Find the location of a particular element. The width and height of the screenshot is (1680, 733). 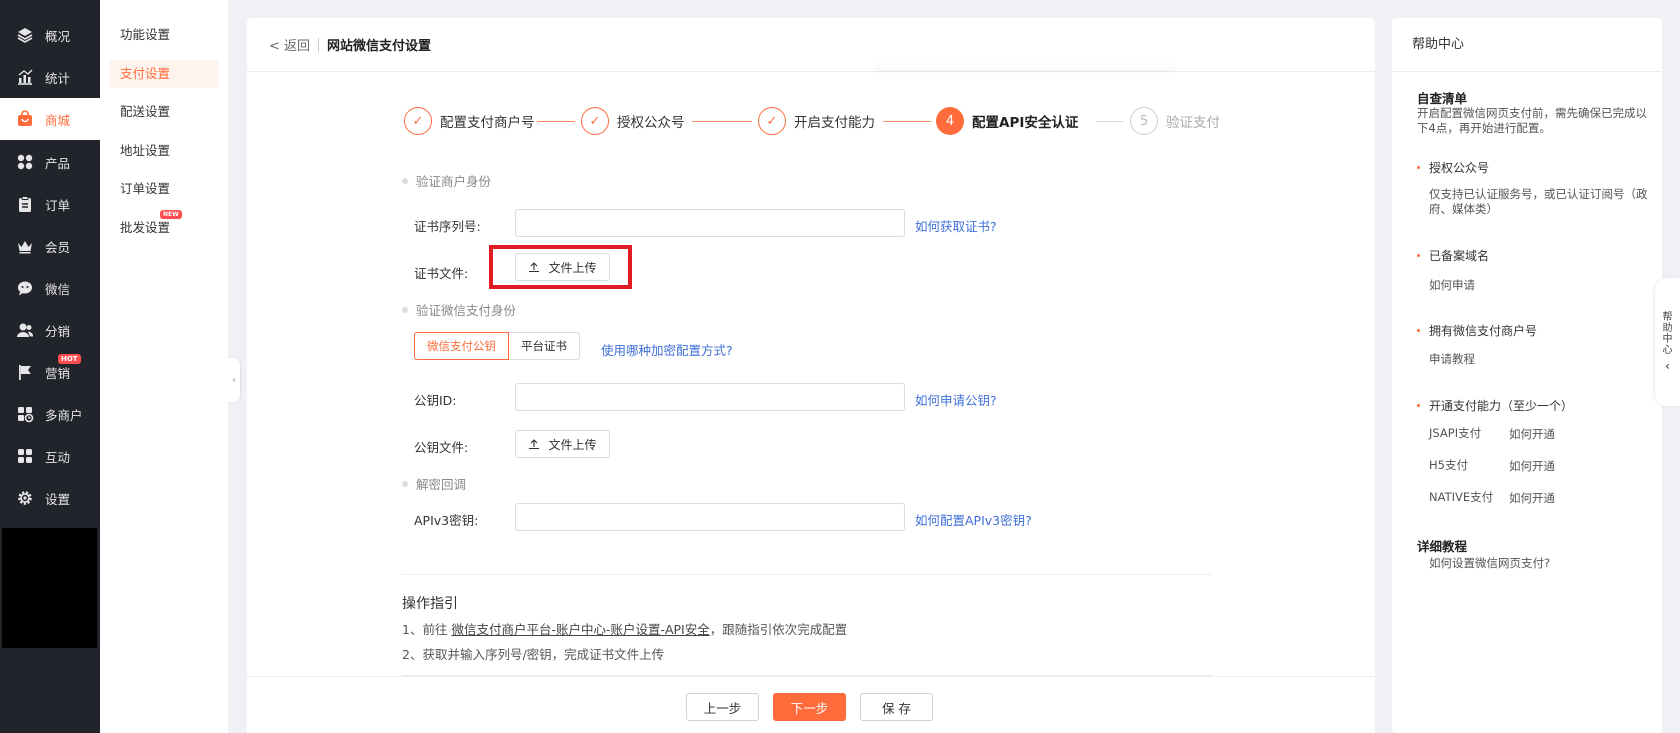

how-config-apiv3-link: 如何配置APIv3密钥? is located at coordinates (973, 519).